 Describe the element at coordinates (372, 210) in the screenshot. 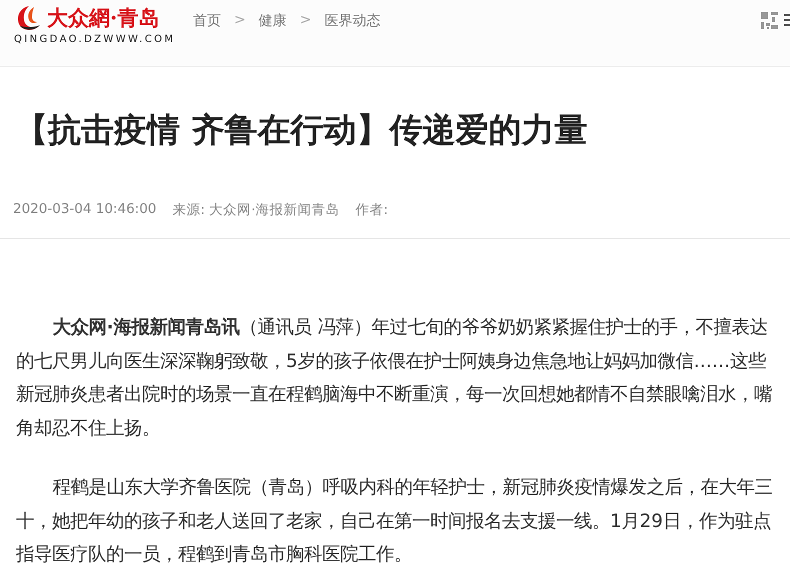

I see `article-author: 作者:` at that location.